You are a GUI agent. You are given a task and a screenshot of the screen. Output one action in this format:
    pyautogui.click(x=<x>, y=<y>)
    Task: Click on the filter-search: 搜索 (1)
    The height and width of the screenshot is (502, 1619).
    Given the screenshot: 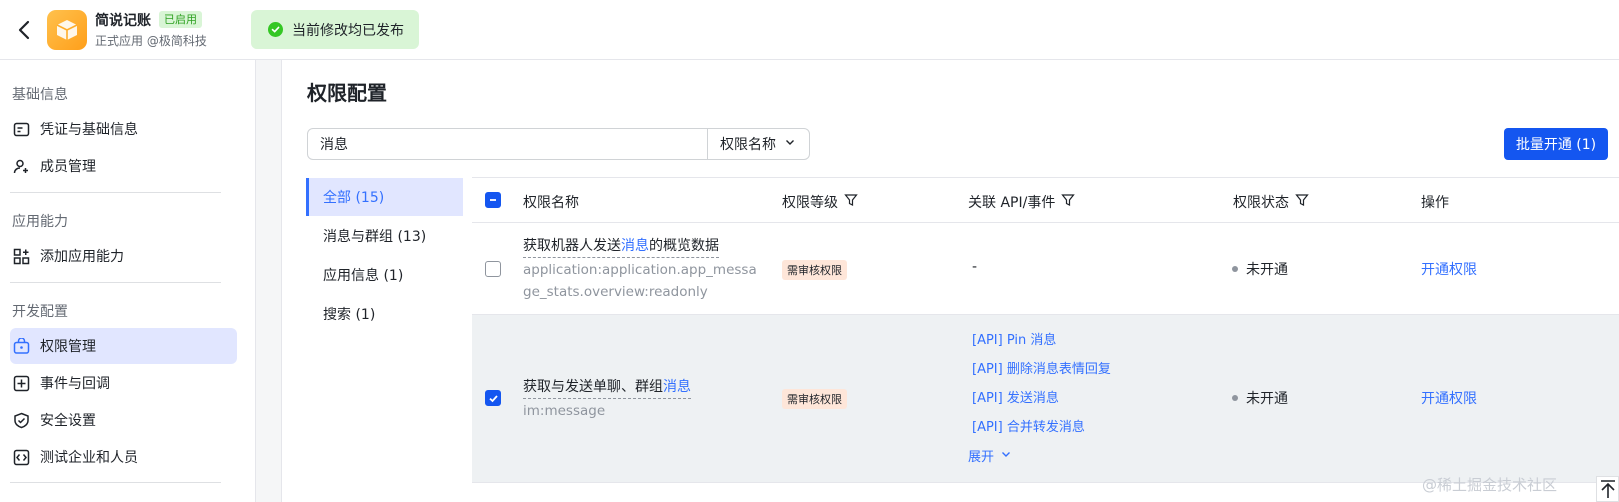 What is the action you would take?
    pyautogui.click(x=384, y=314)
    